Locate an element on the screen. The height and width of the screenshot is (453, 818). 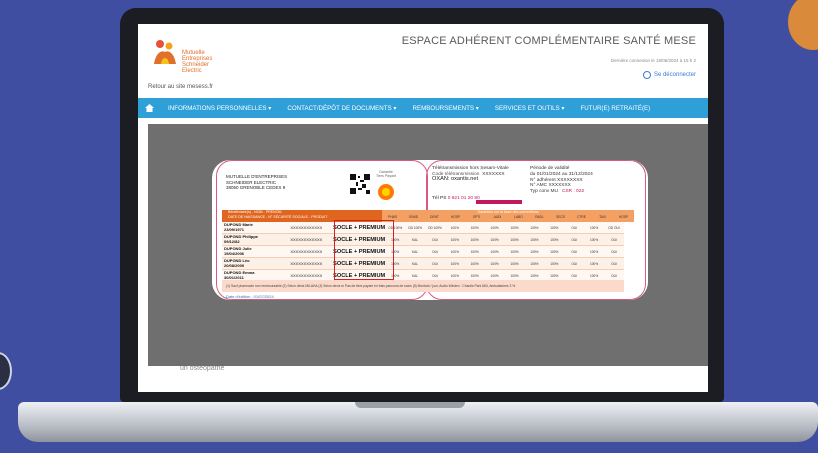
decorative-circle-right is located at coordinates (803, 25).